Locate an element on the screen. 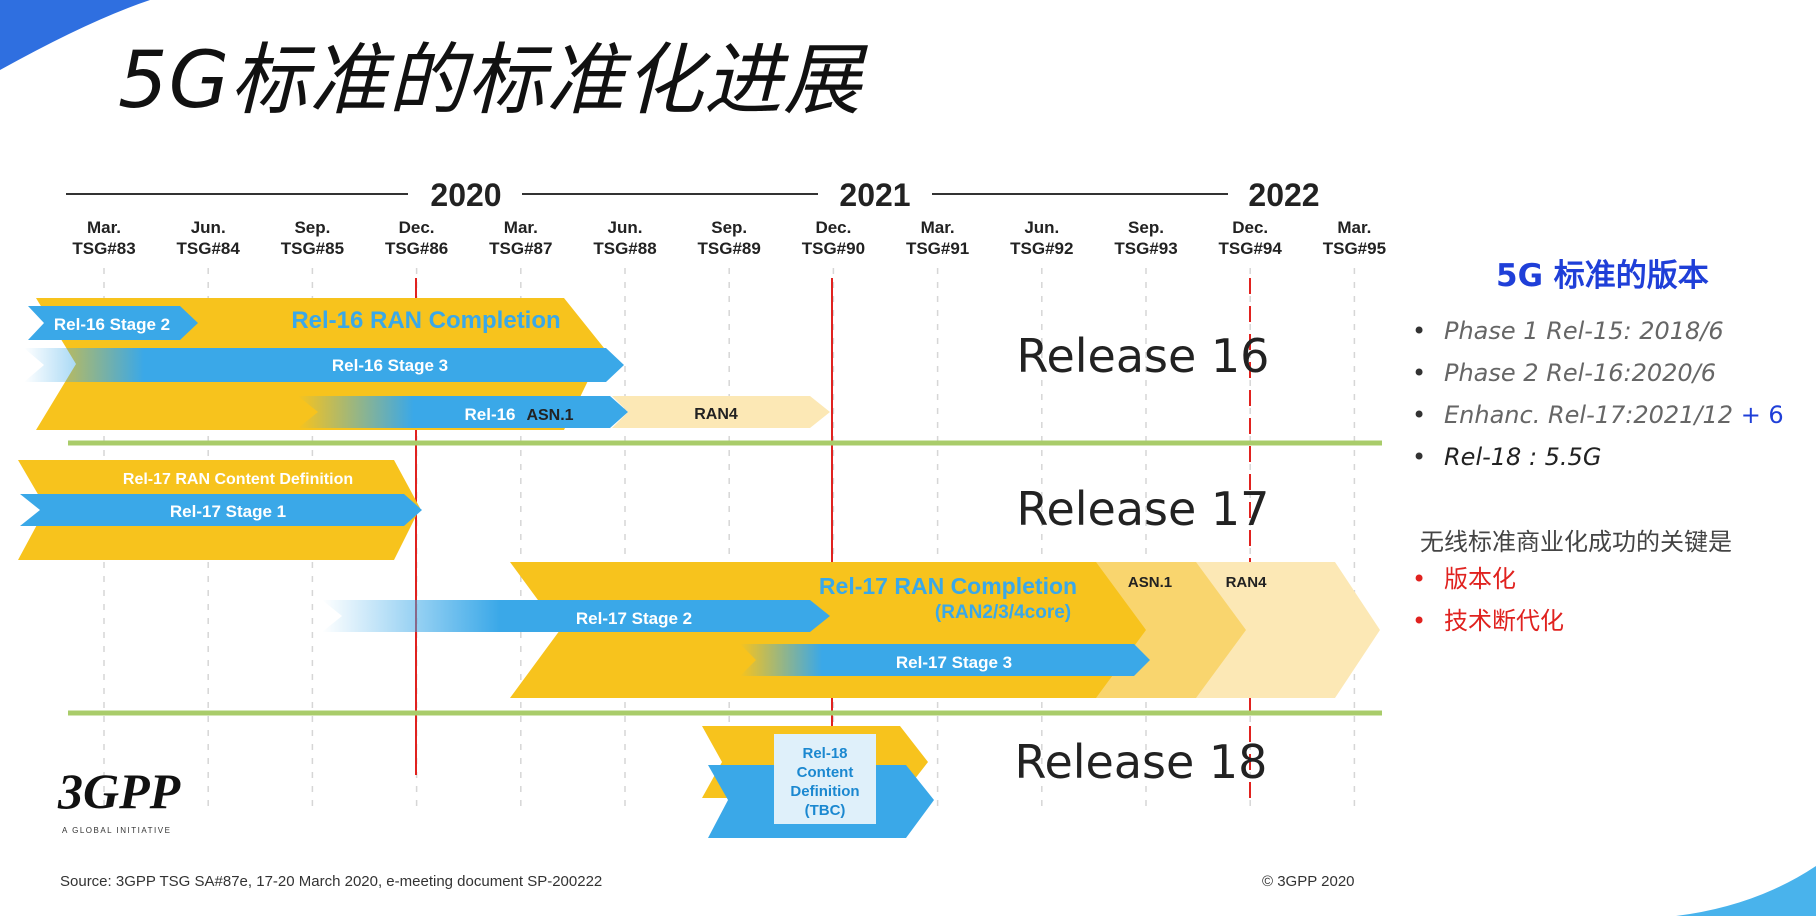  key-item: • 技术断代化 is located at coordinates (1488, 621).